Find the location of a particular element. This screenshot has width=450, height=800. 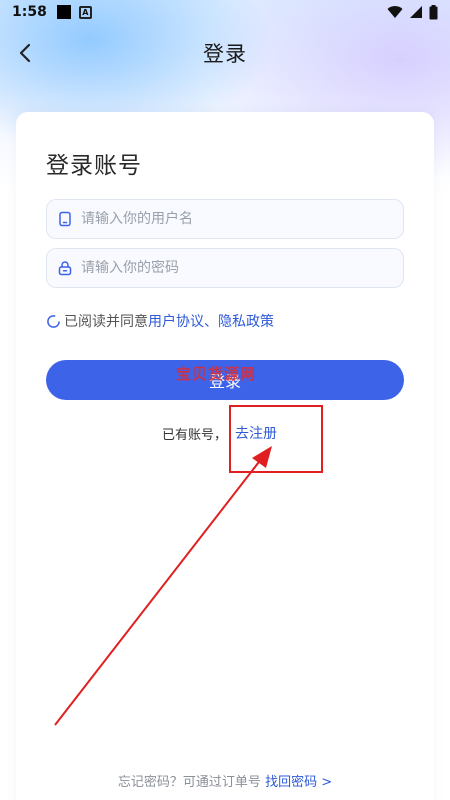

password-input is located at coordinates (236, 268).